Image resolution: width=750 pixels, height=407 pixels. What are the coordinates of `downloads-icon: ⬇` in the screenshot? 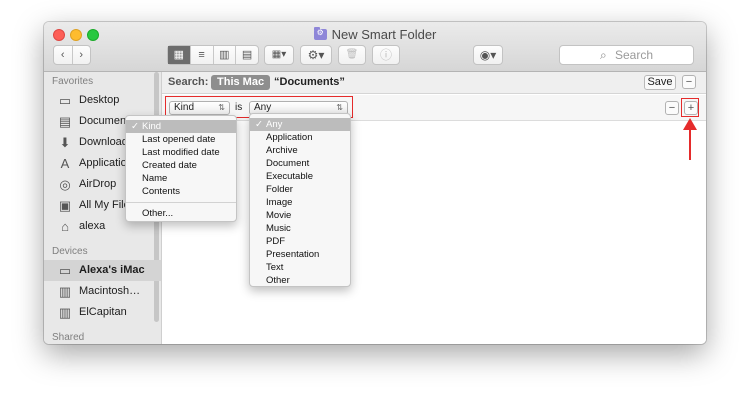 It's located at (65, 142).